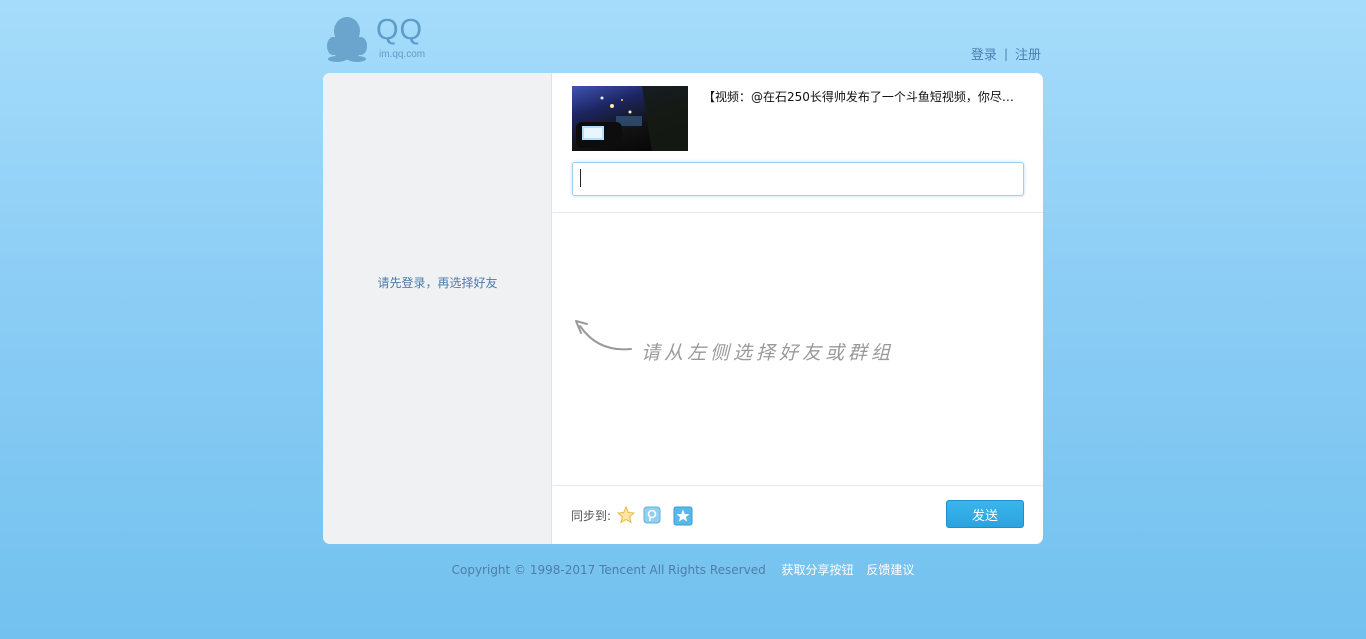 This screenshot has width=1366, height=639. What do you see at coordinates (402, 54) in the screenshot?
I see `logo-subtitle: im.qq.com` at bounding box center [402, 54].